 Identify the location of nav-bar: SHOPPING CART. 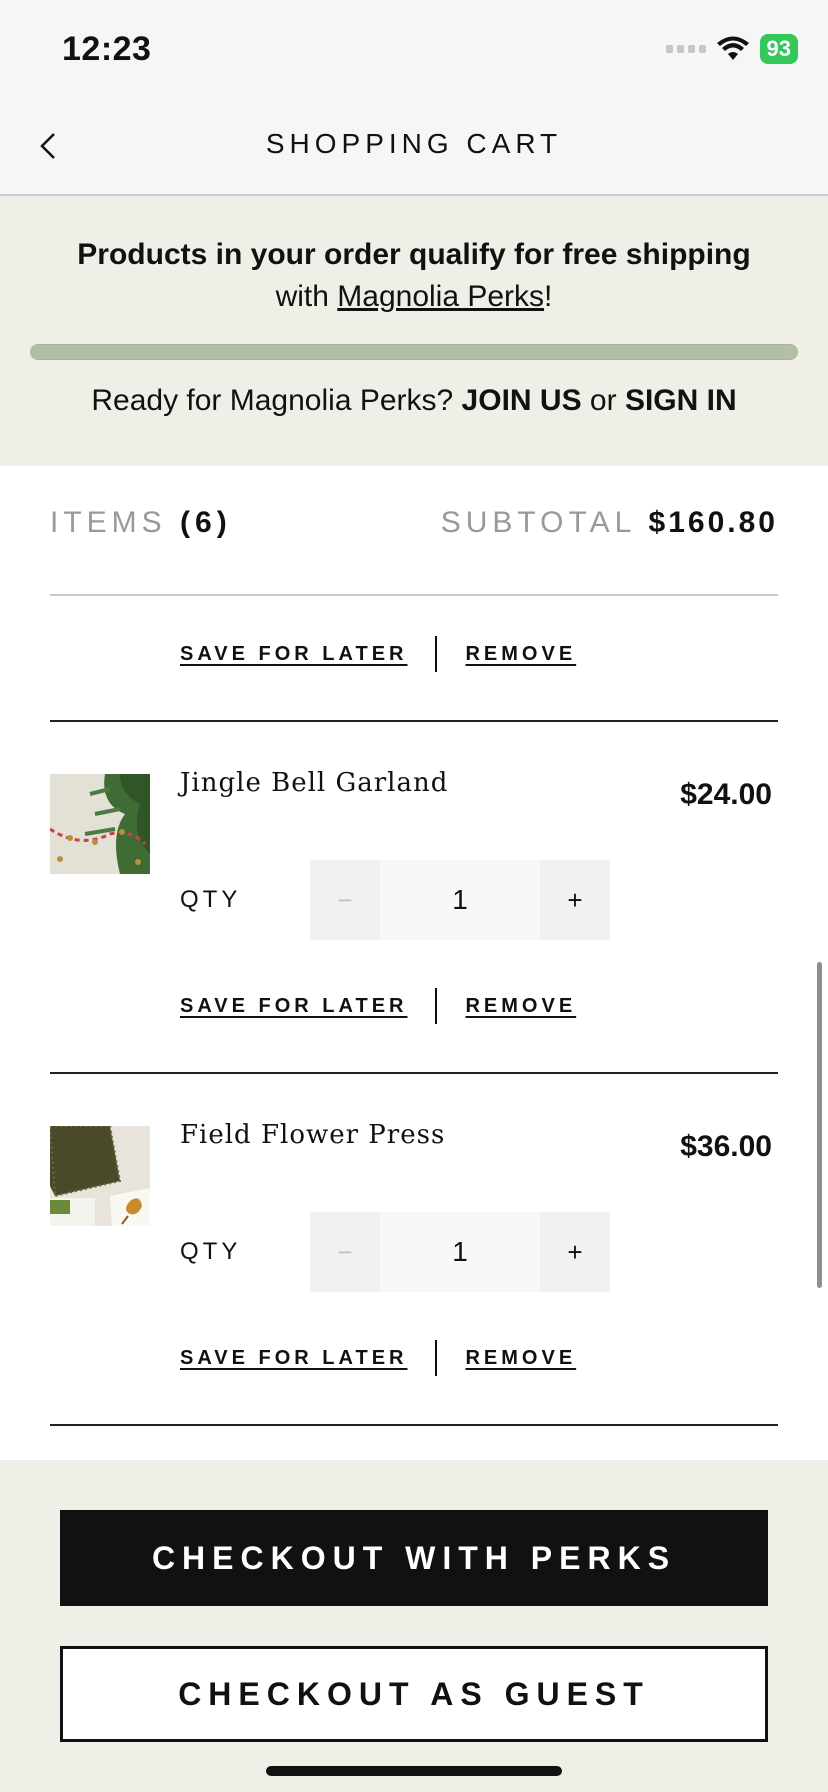
(414, 148).